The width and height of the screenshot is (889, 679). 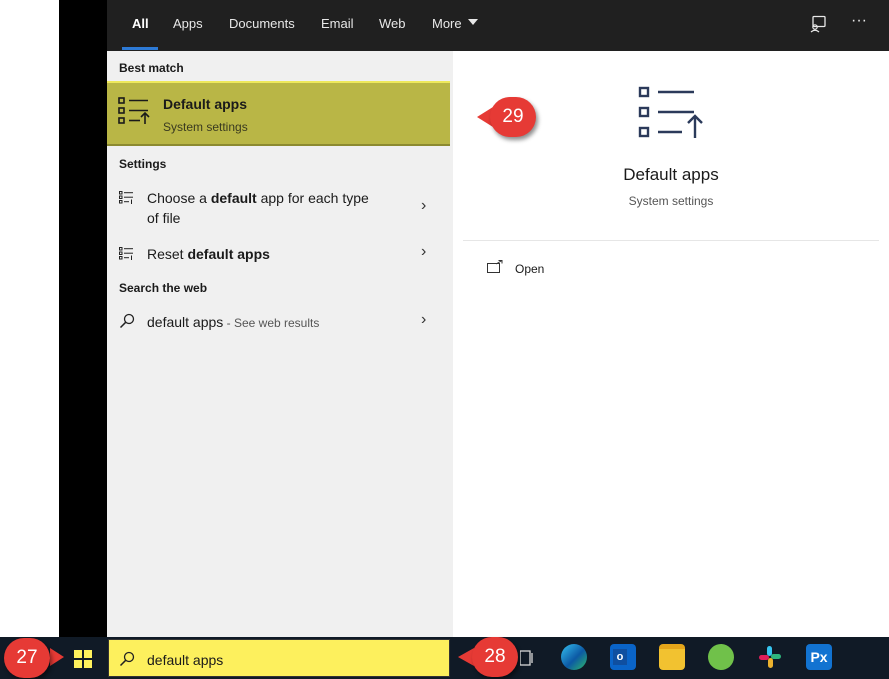 What do you see at coordinates (262, 23) in the screenshot?
I see `tab-documents: Documents` at bounding box center [262, 23].